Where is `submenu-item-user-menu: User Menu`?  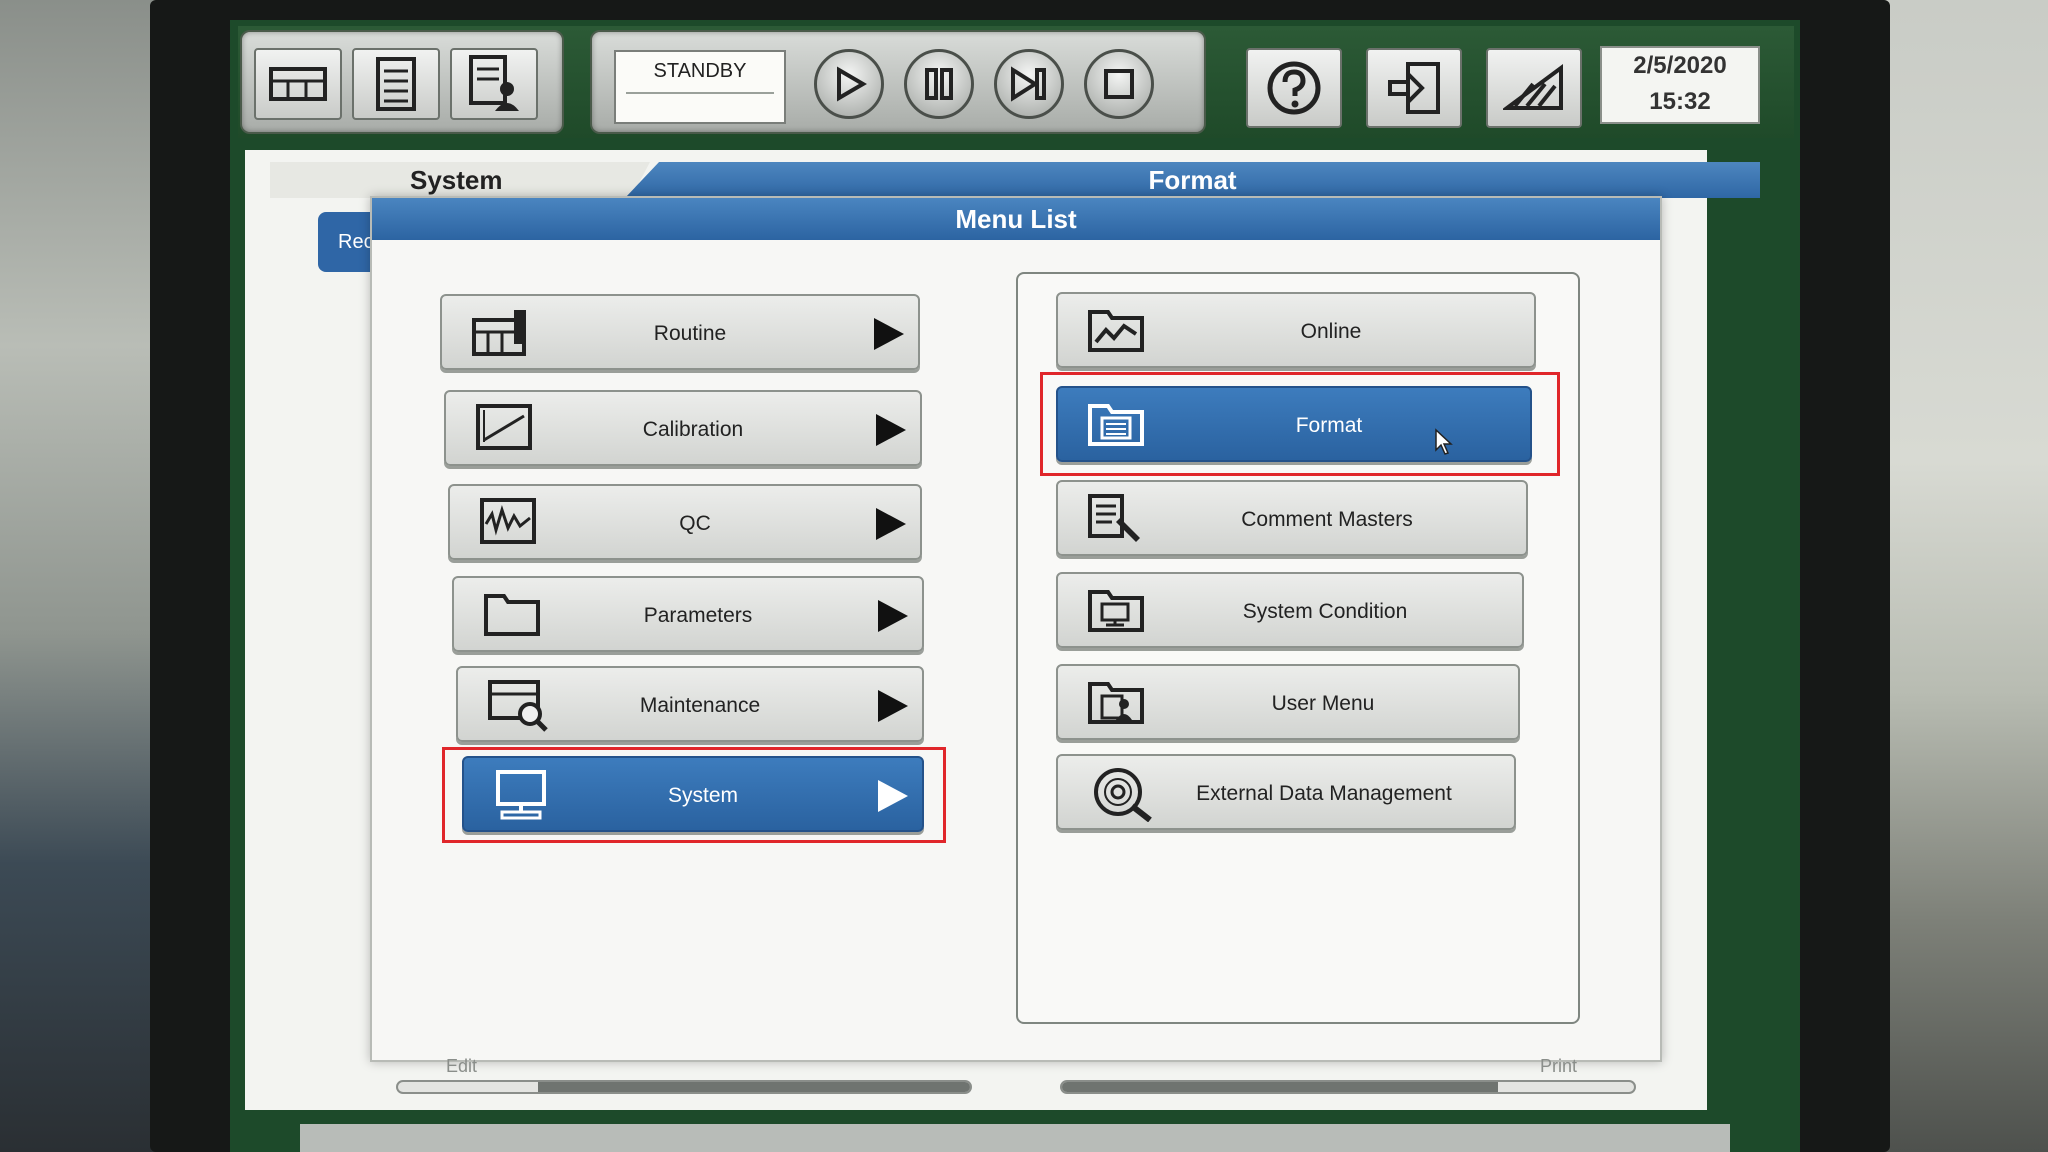 submenu-item-user-menu: User Menu is located at coordinates (1288, 702).